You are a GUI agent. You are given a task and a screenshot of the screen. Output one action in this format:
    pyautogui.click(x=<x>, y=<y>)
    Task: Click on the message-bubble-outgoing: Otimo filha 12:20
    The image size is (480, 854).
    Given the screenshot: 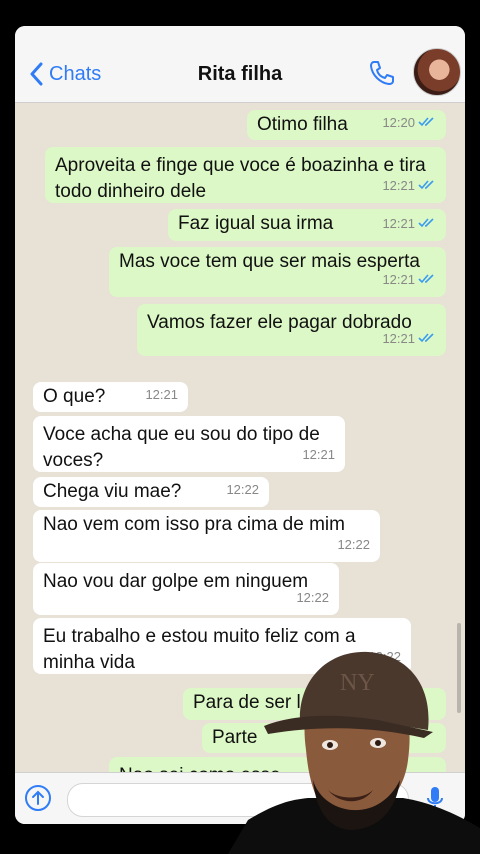 What is the action you would take?
    pyautogui.click(x=346, y=125)
    